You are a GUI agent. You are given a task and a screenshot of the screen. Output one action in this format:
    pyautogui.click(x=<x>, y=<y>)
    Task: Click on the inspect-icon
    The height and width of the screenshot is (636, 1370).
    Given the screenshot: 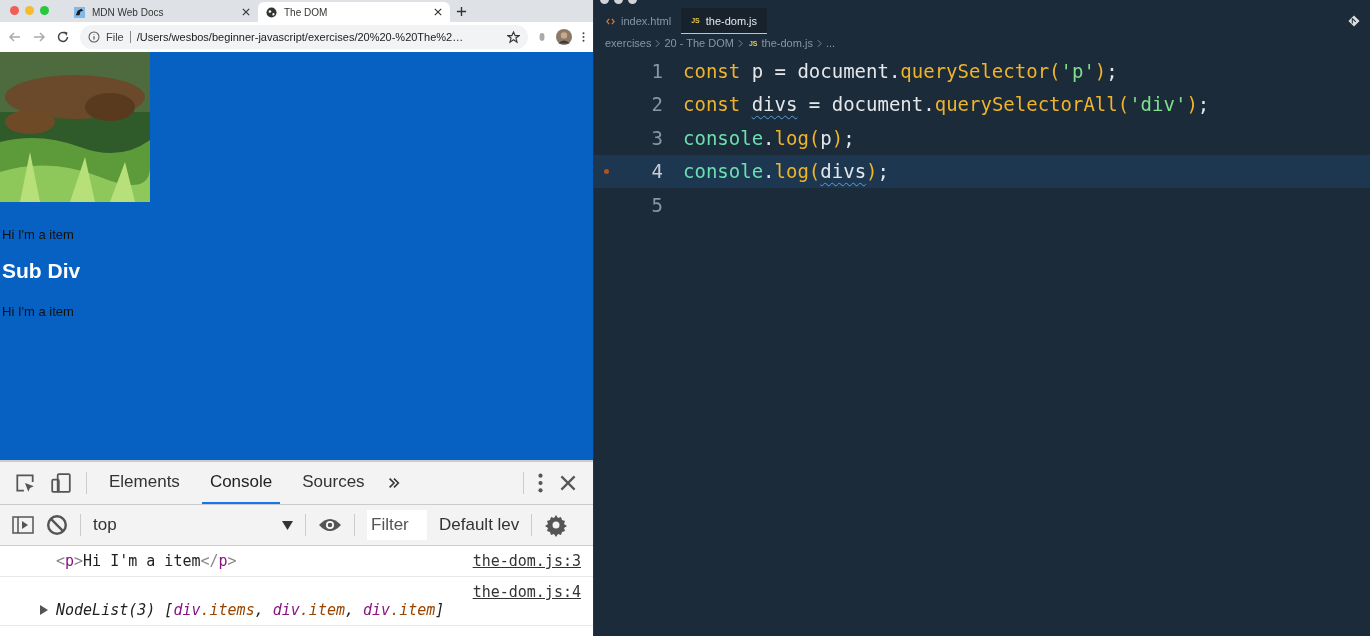 What is the action you would take?
    pyautogui.click(x=25, y=483)
    